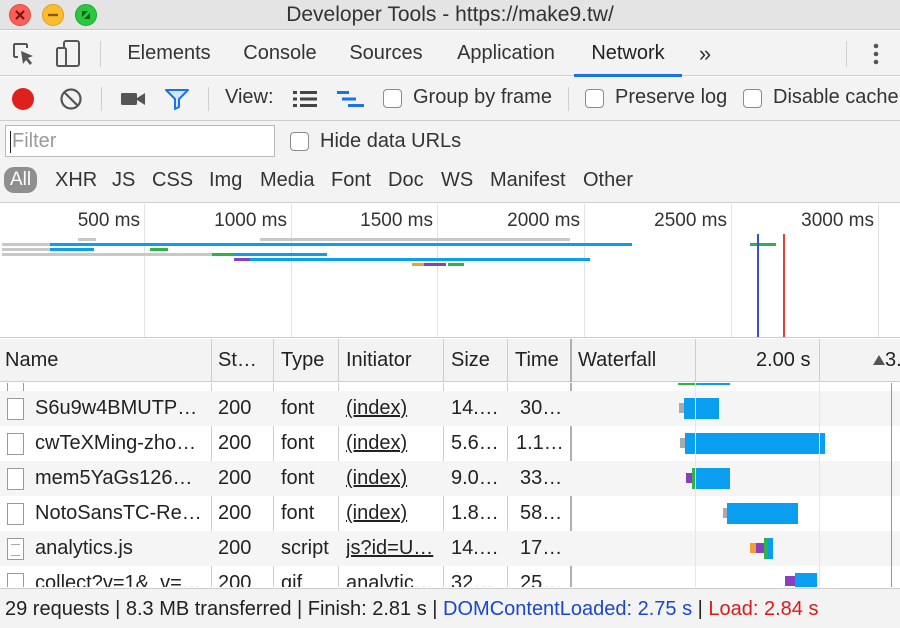  I want to click on column-header-waterfall: Waterfall, so click(633, 360).